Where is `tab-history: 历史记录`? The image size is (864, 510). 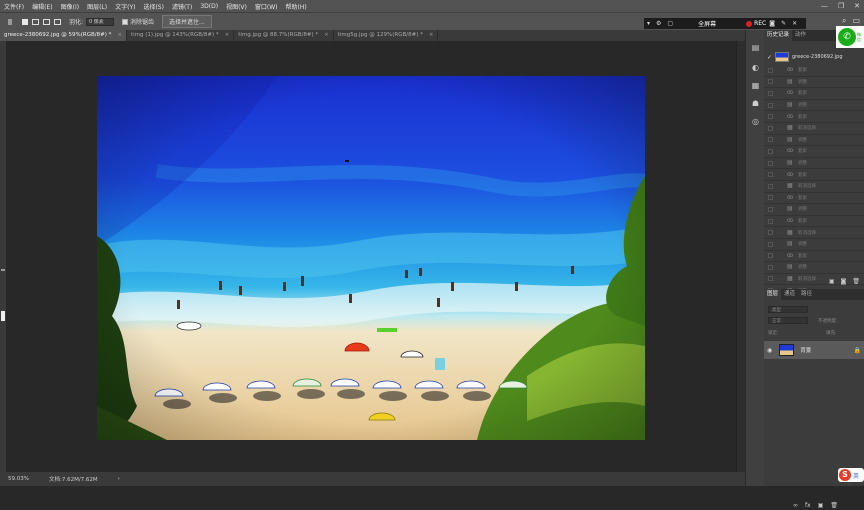
tab-history: 历史记录 is located at coordinates (778, 35).